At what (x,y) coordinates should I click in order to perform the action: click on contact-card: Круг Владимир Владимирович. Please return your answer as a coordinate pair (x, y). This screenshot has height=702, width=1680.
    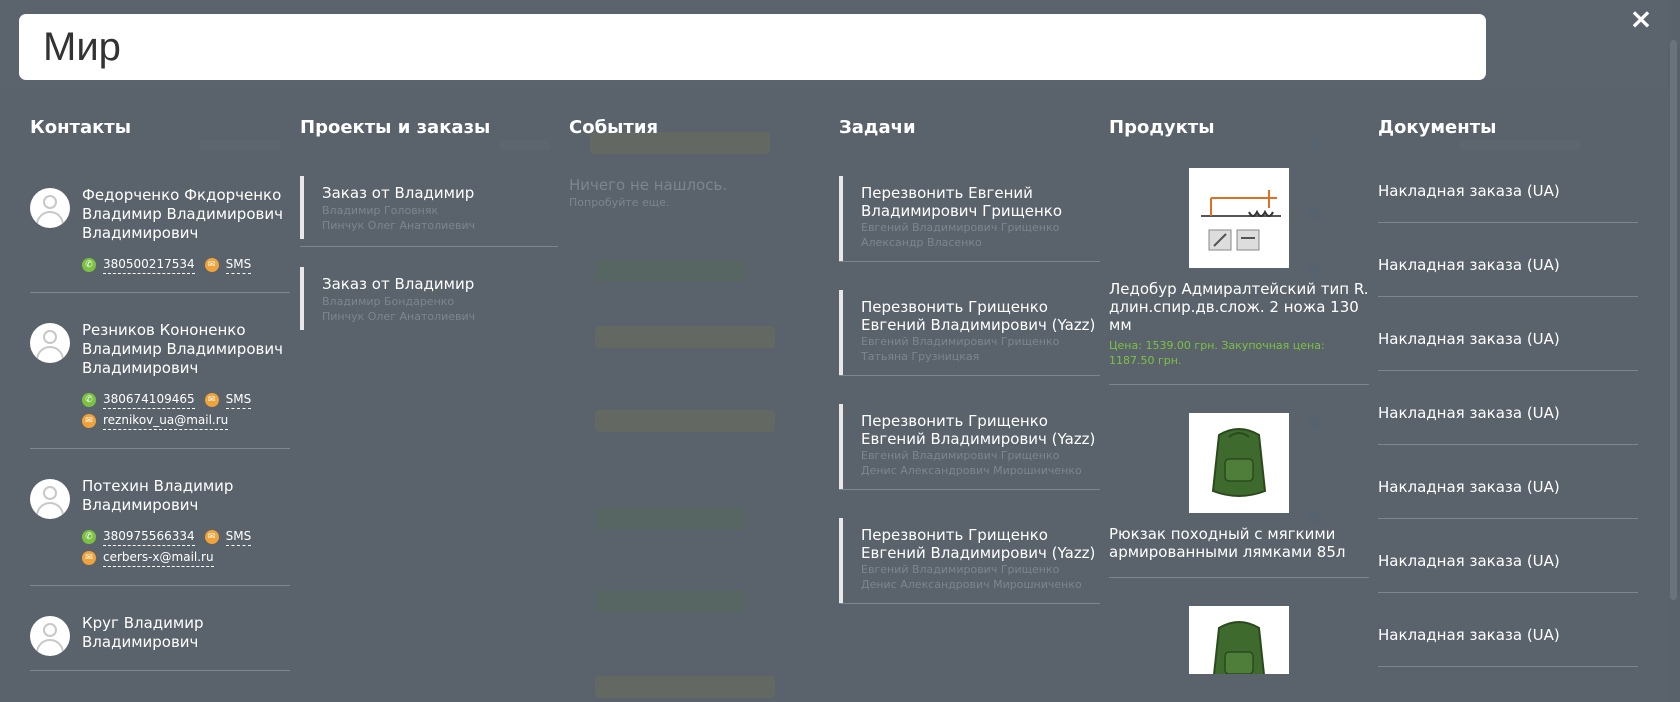
    Looking at the image, I should click on (160, 637).